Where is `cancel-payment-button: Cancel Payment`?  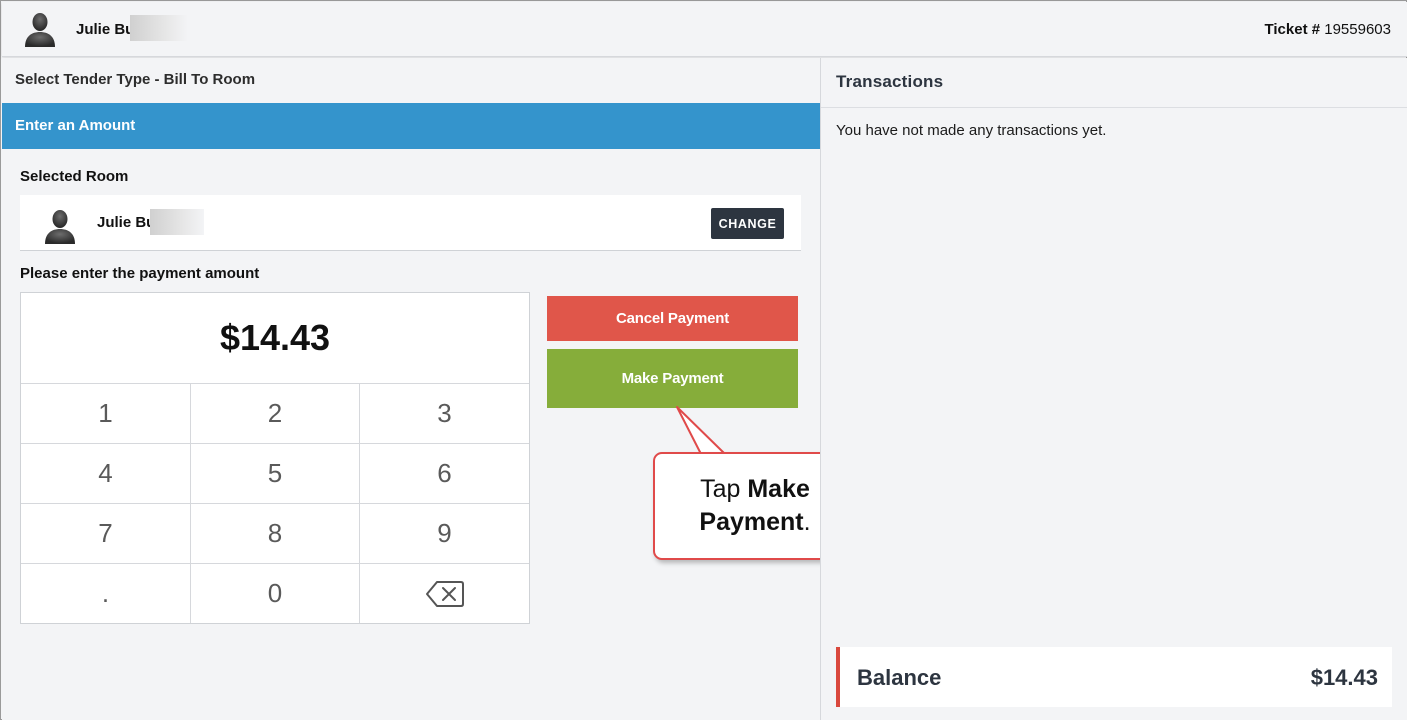
cancel-payment-button: Cancel Payment is located at coordinates (672, 318).